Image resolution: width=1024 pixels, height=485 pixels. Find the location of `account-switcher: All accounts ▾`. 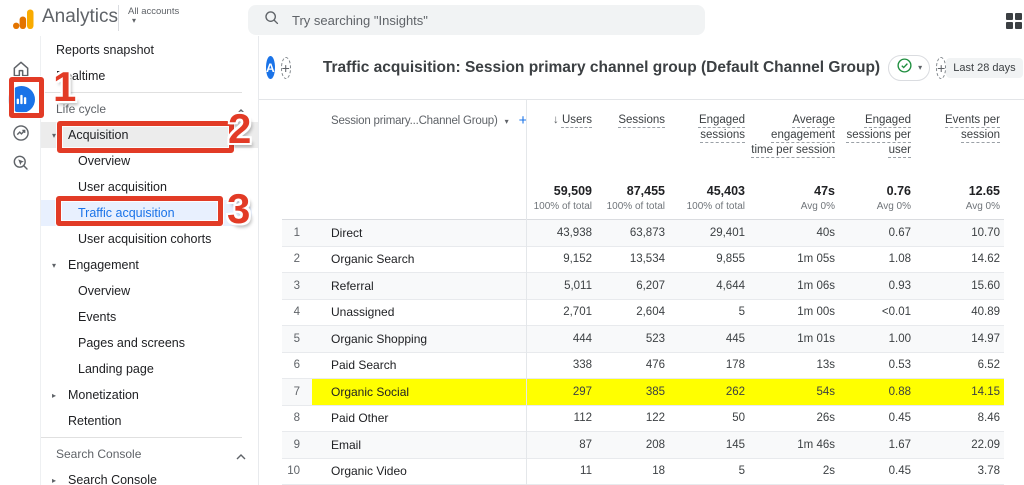

account-switcher: All accounts ▾ is located at coordinates (153, 15).